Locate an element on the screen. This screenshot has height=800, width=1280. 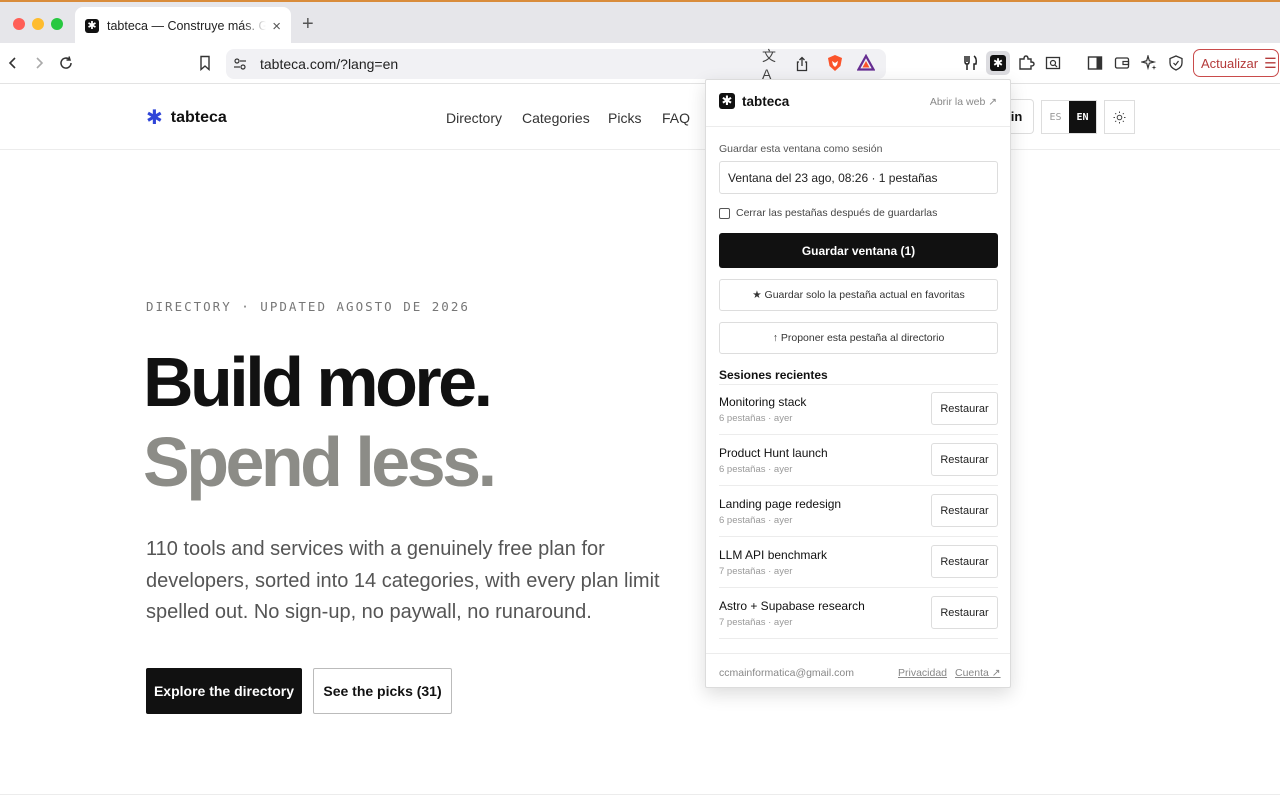
share-icon is located at coordinates (802, 64).